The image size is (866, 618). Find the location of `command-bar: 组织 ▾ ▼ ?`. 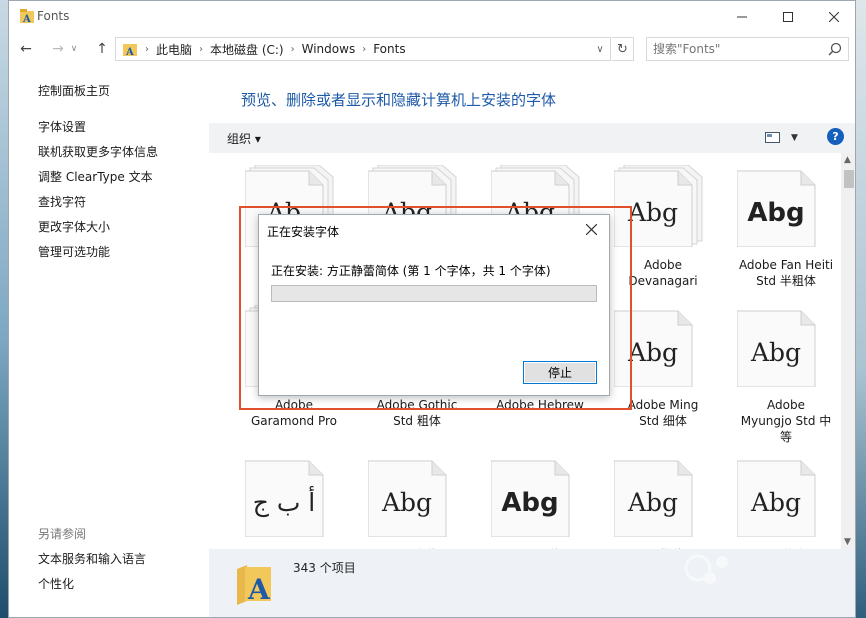

command-bar: 组织 ▾ ▼ ? is located at coordinates (532, 138).